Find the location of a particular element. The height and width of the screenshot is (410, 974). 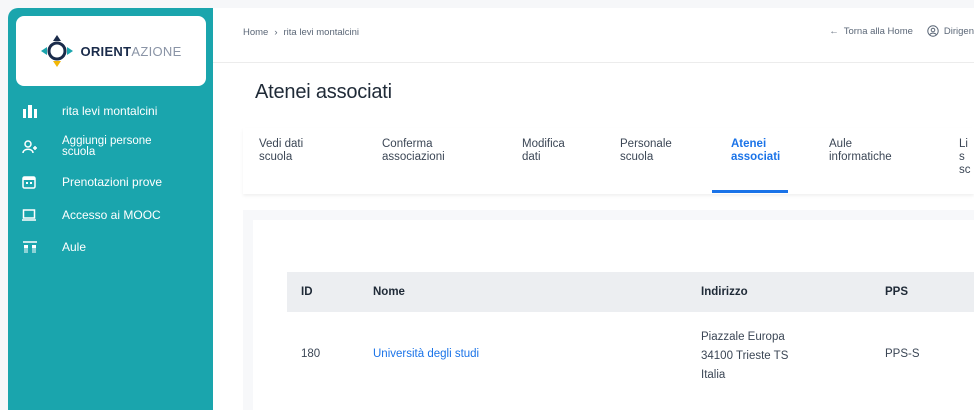

brand-name-bold: ORIENT is located at coordinates (106, 51).